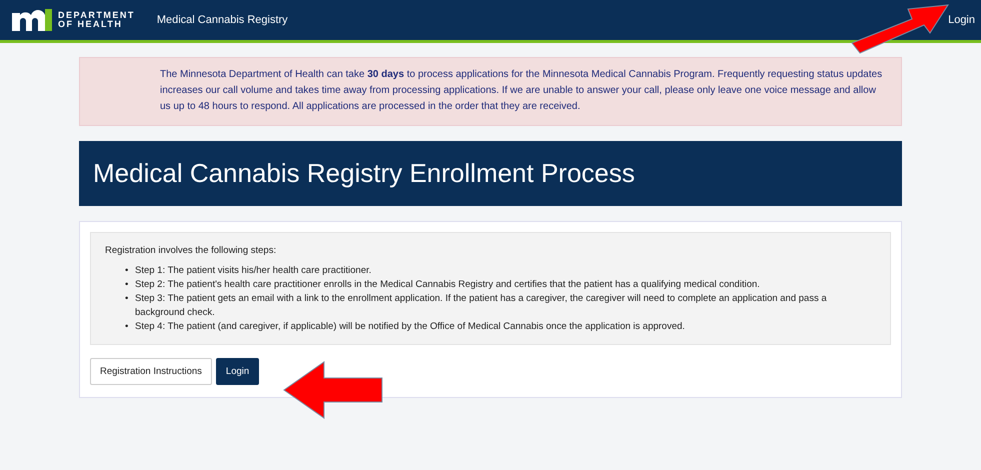 The image size is (981, 470). Describe the element at coordinates (32, 20) in the screenshot. I see `state-logo-icon` at that location.